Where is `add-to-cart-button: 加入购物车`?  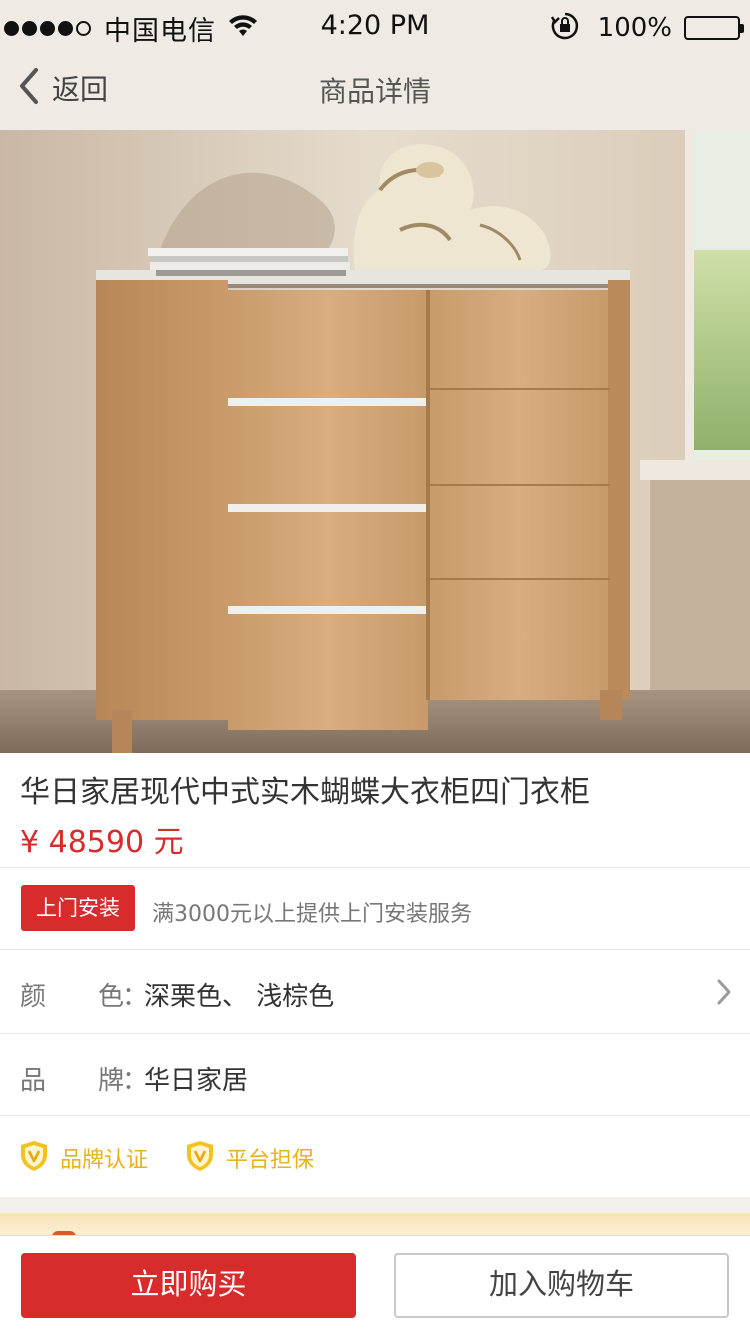 add-to-cart-button: 加入购物车 is located at coordinates (561, 1285).